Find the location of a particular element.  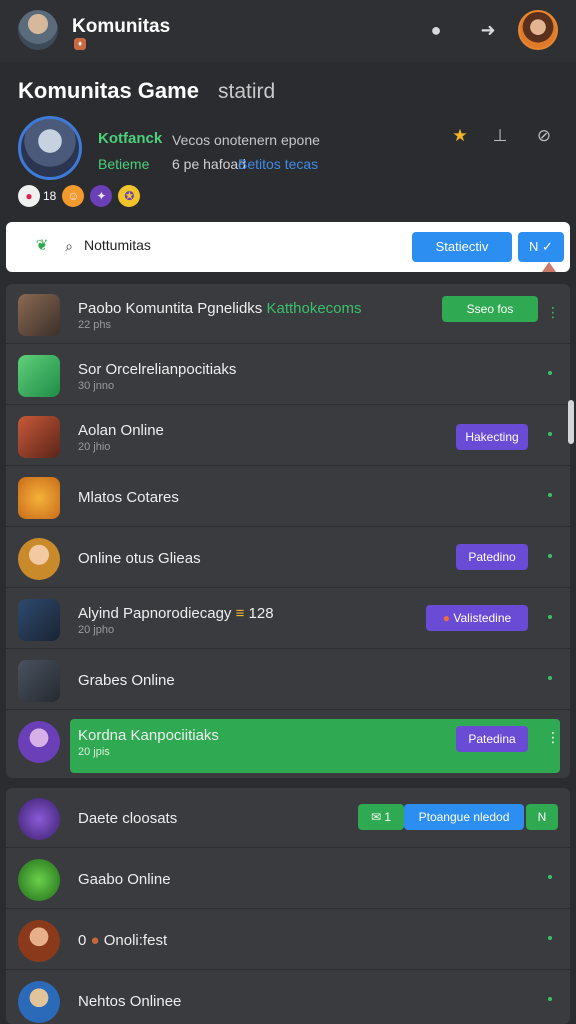

reaction-bar: ● 18 ☺ ✦ ✪ is located at coordinates (79, 196).